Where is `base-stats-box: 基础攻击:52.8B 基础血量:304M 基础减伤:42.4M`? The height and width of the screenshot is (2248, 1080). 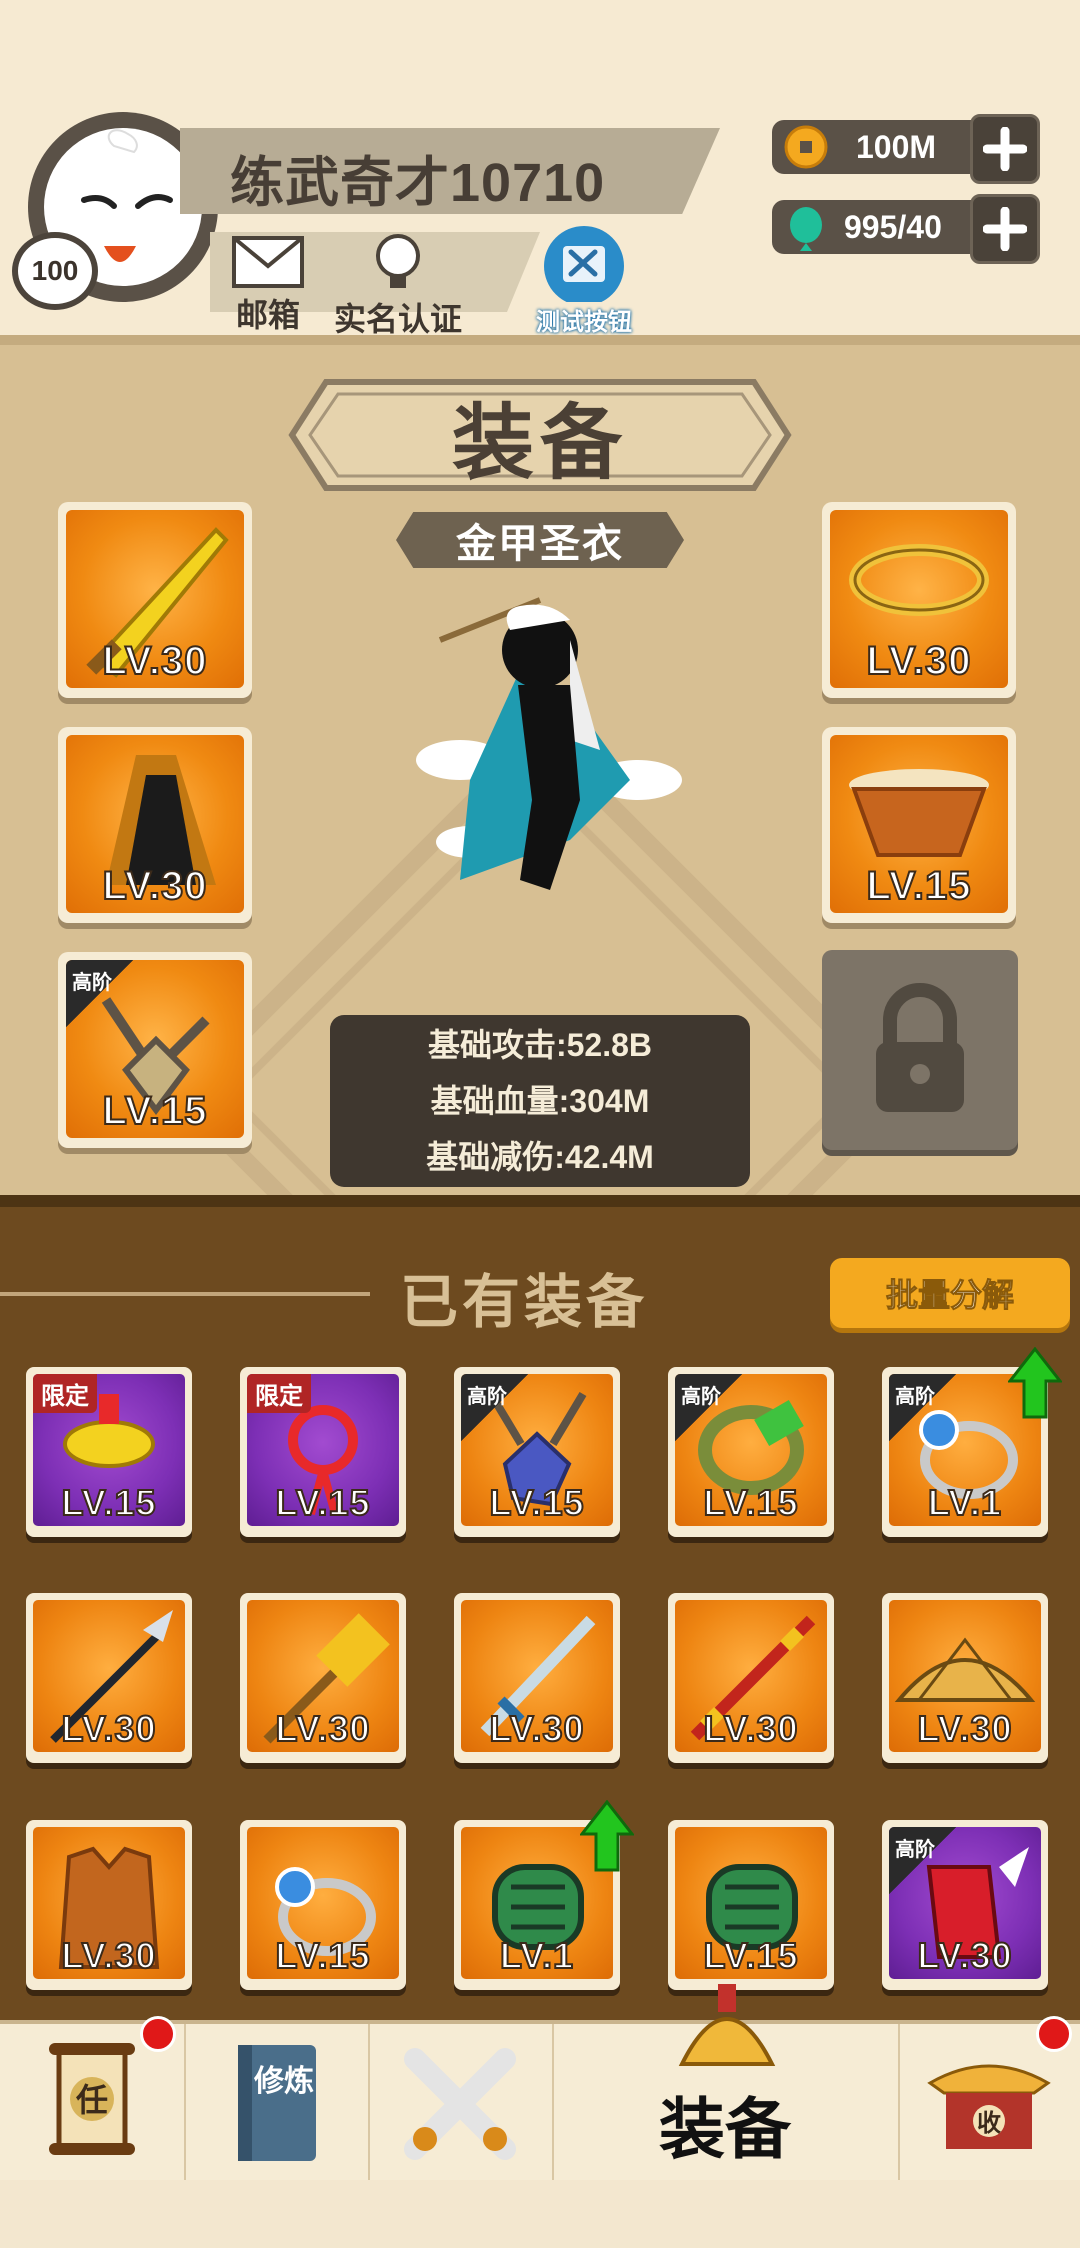 base-stats-box: 基础攻击:52.8B 基础血量:304M 基础减伤:42.4M is located at coordinates (540, 1101).